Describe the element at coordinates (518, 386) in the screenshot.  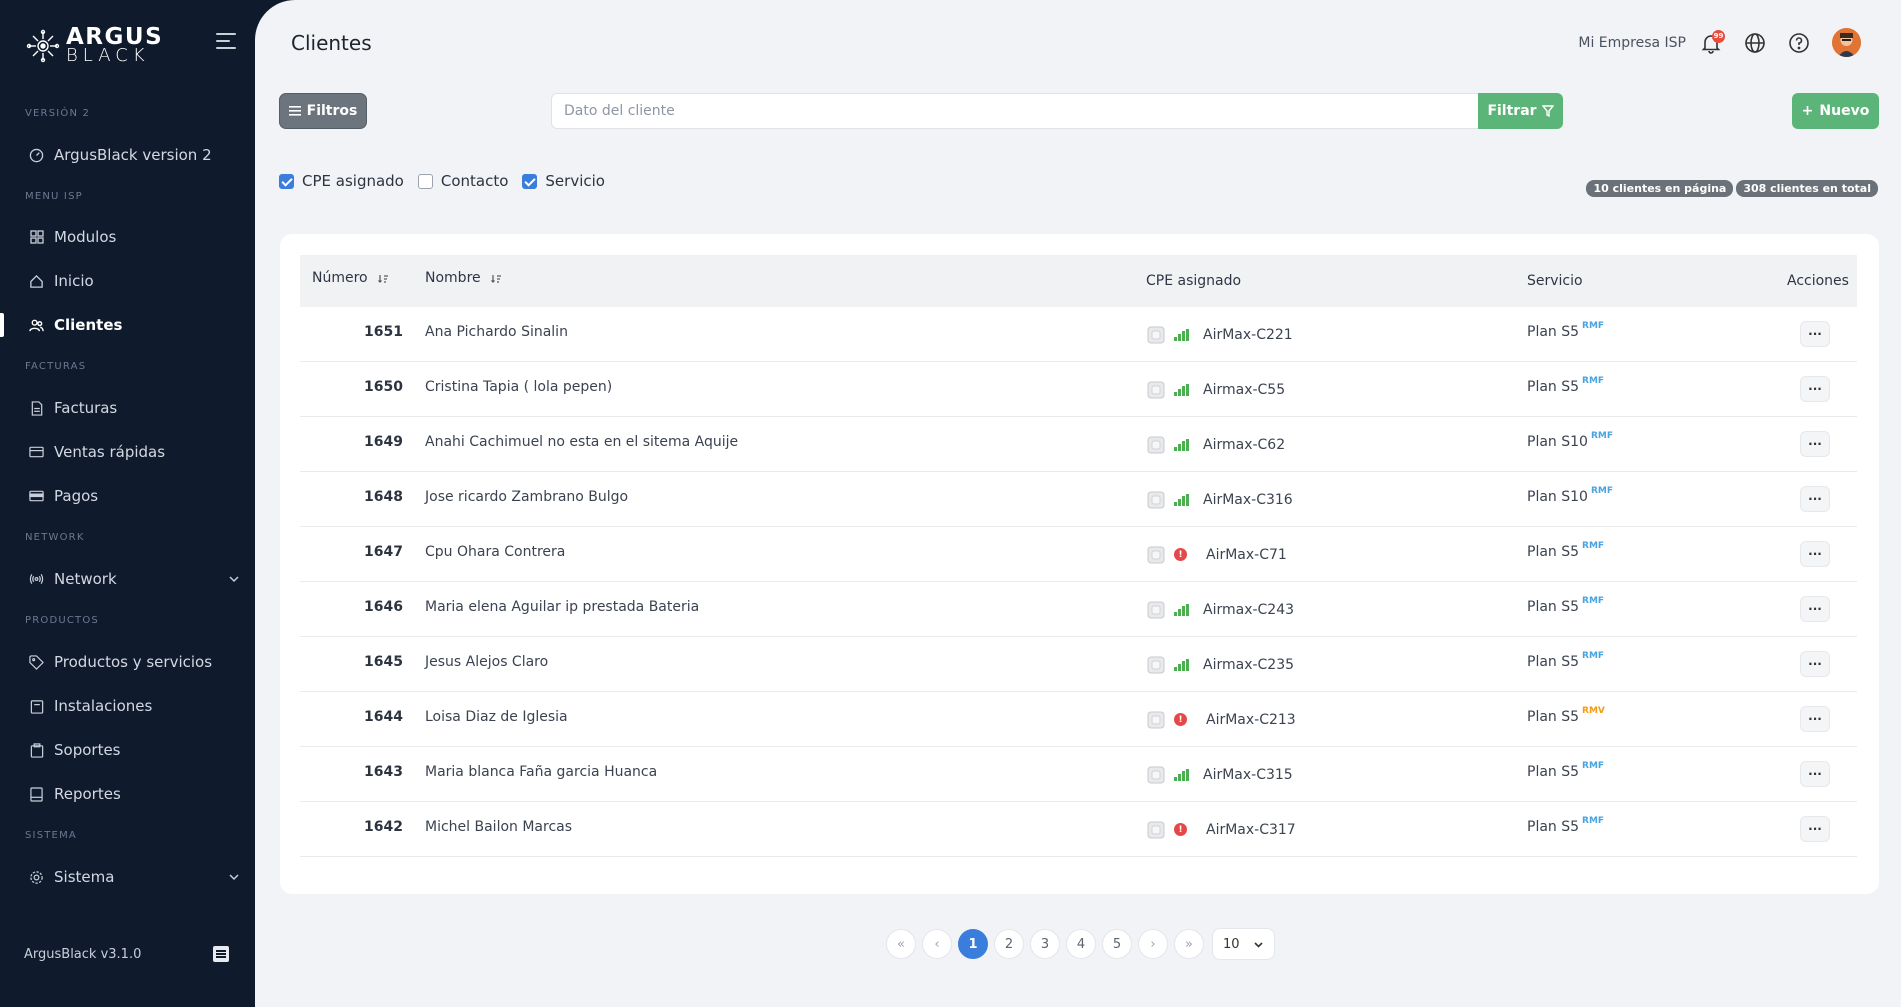
I see `client-name: Cristina Tapia ( lola pepen)` at that location.